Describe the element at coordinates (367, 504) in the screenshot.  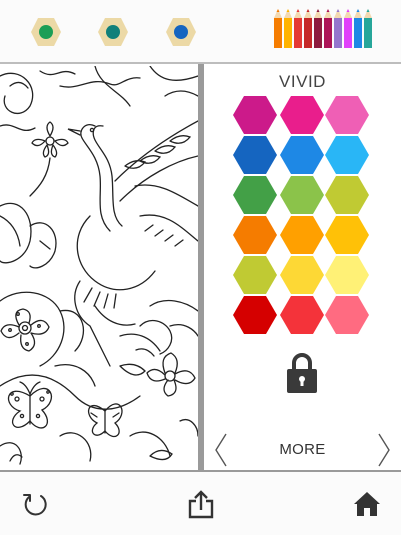
I see `home-icon` at that location.